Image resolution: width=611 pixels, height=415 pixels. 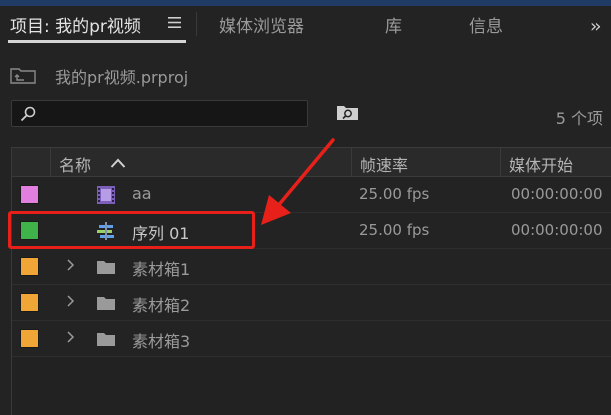 I want to click on item-name: 素材箱2, so click(x=161, y=304).